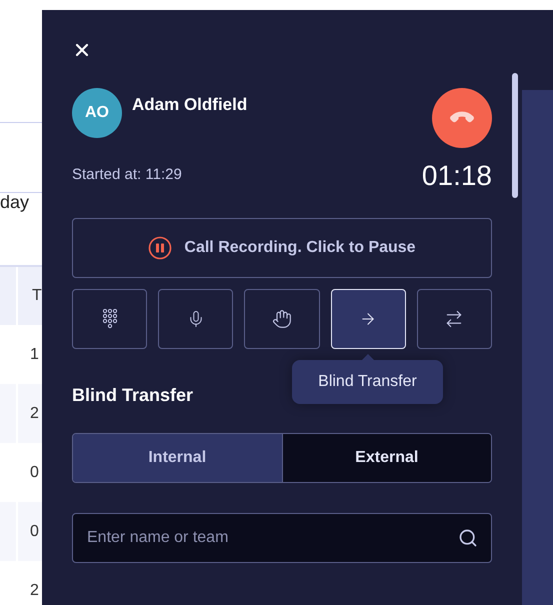 This screenshot has width=553, height=605. Describe the element at coordinates (282, 248) in the screenshot. I see `call-recording-button: Call Recording. Click to Pause` at that location.